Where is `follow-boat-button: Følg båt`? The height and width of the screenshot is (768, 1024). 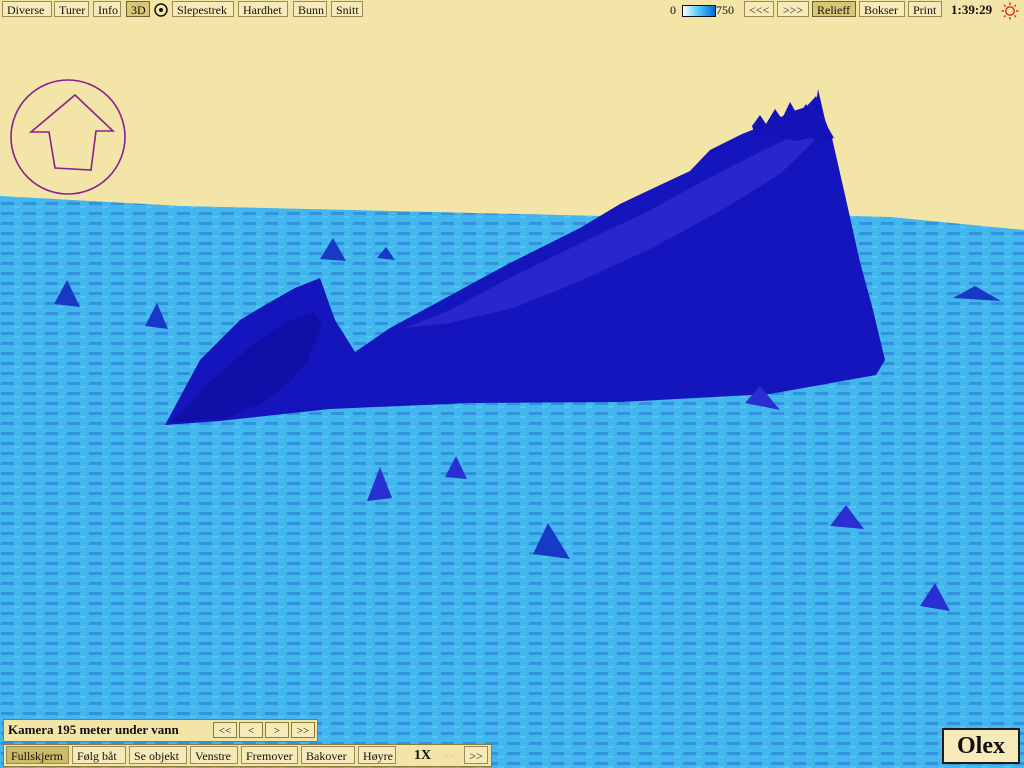
follow-boat-button: Følg båt is located at coordinates (99, 755).